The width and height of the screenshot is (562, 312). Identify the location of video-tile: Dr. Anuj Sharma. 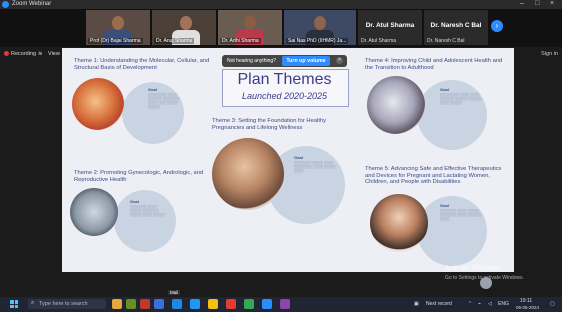
(184, 27).